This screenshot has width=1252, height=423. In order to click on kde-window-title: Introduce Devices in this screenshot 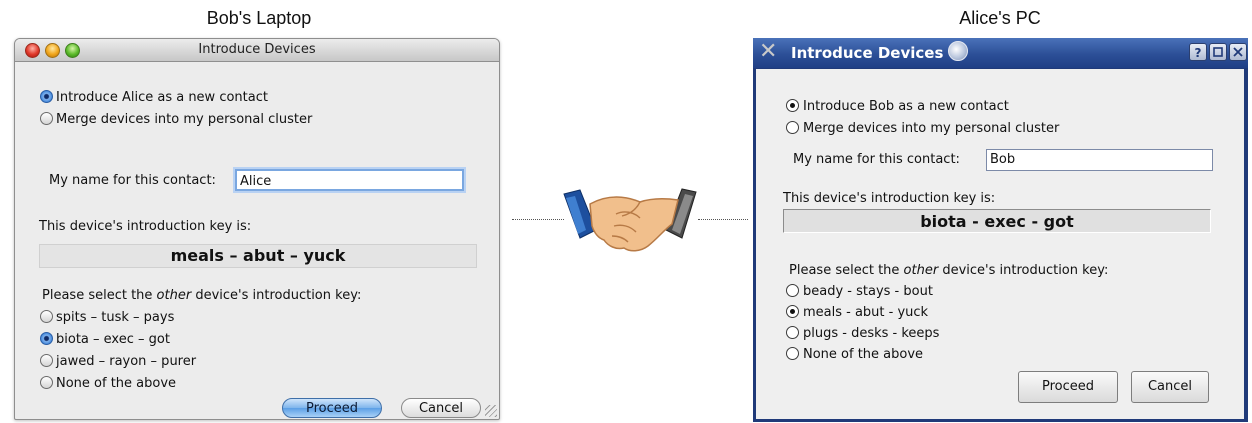, I will do `click(867, 53)`.